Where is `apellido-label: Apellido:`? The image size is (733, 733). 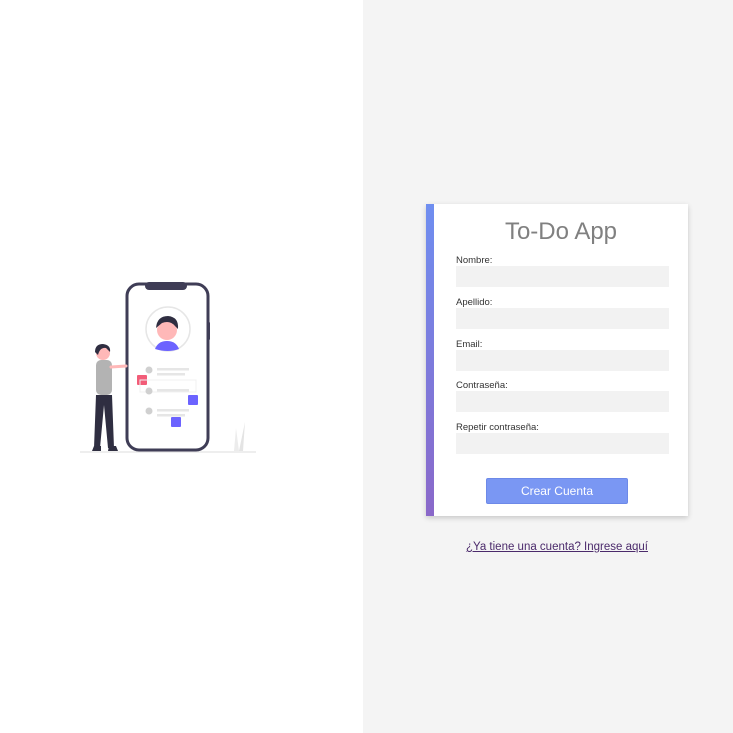
apellido-label: Apellido: is located at coordinates (474, 302).